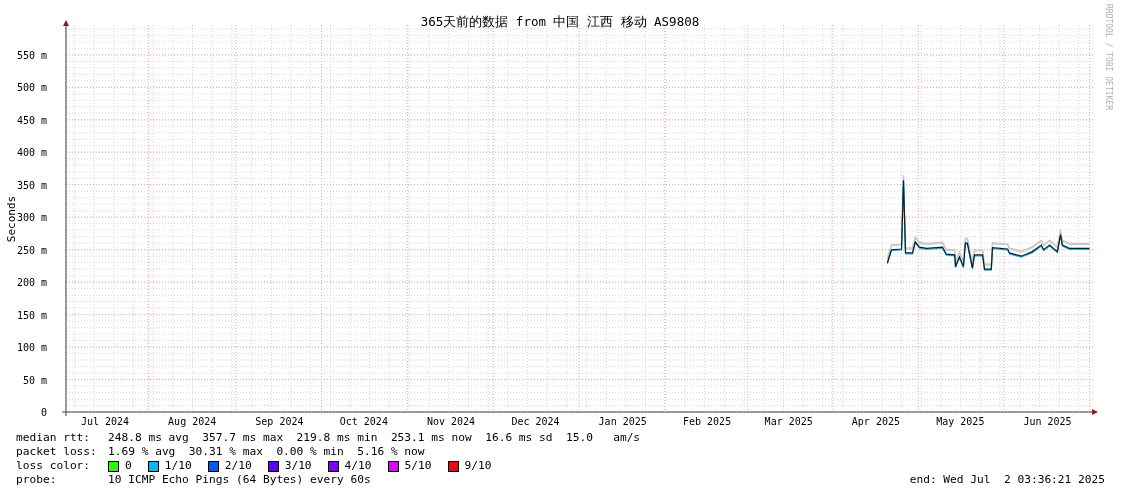  I want to click on y-tick-label: 0, so click(43, 412).